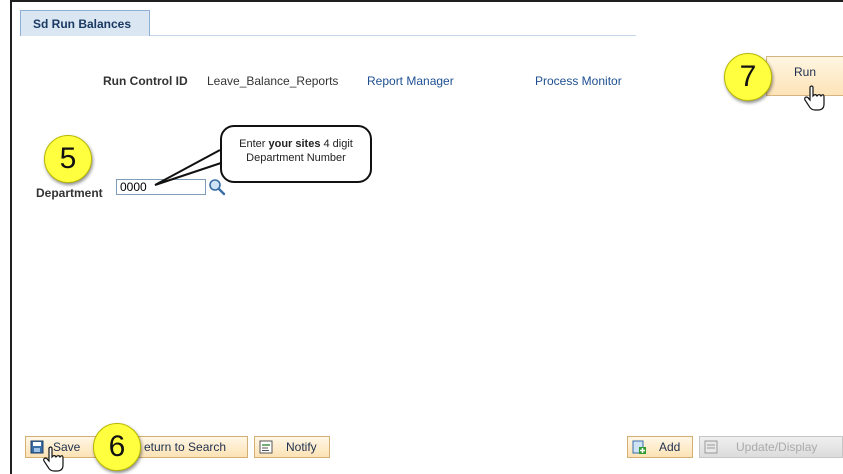 The image size is (843, 474). I want to click on run-control-id-label: Run Control ID, so click(145, 81).